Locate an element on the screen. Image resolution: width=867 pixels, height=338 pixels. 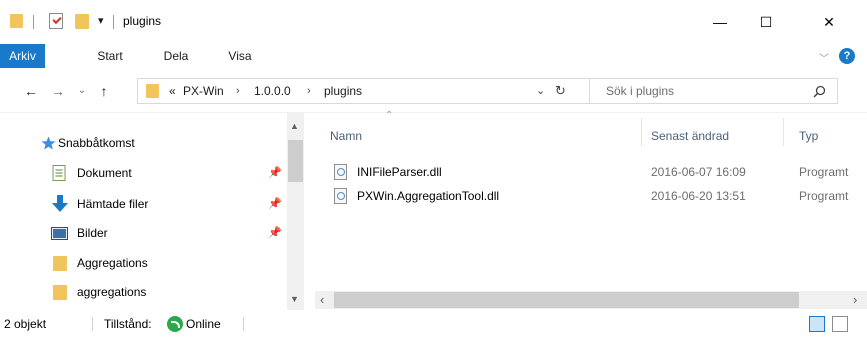
new-folder-icon is located at coordinates (82, 21).